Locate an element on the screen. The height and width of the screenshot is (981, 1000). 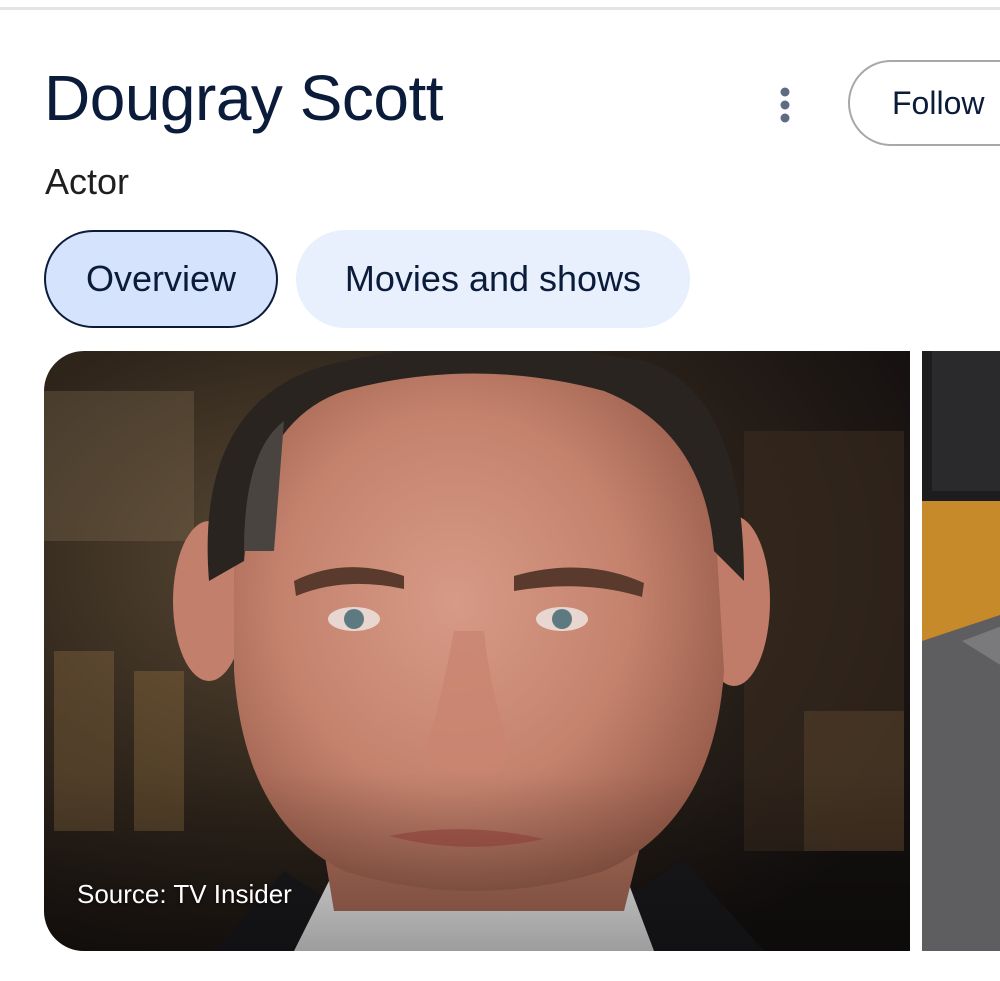
tab-movies-and-shows: Movies and shows is located at coordinates (493, 279).